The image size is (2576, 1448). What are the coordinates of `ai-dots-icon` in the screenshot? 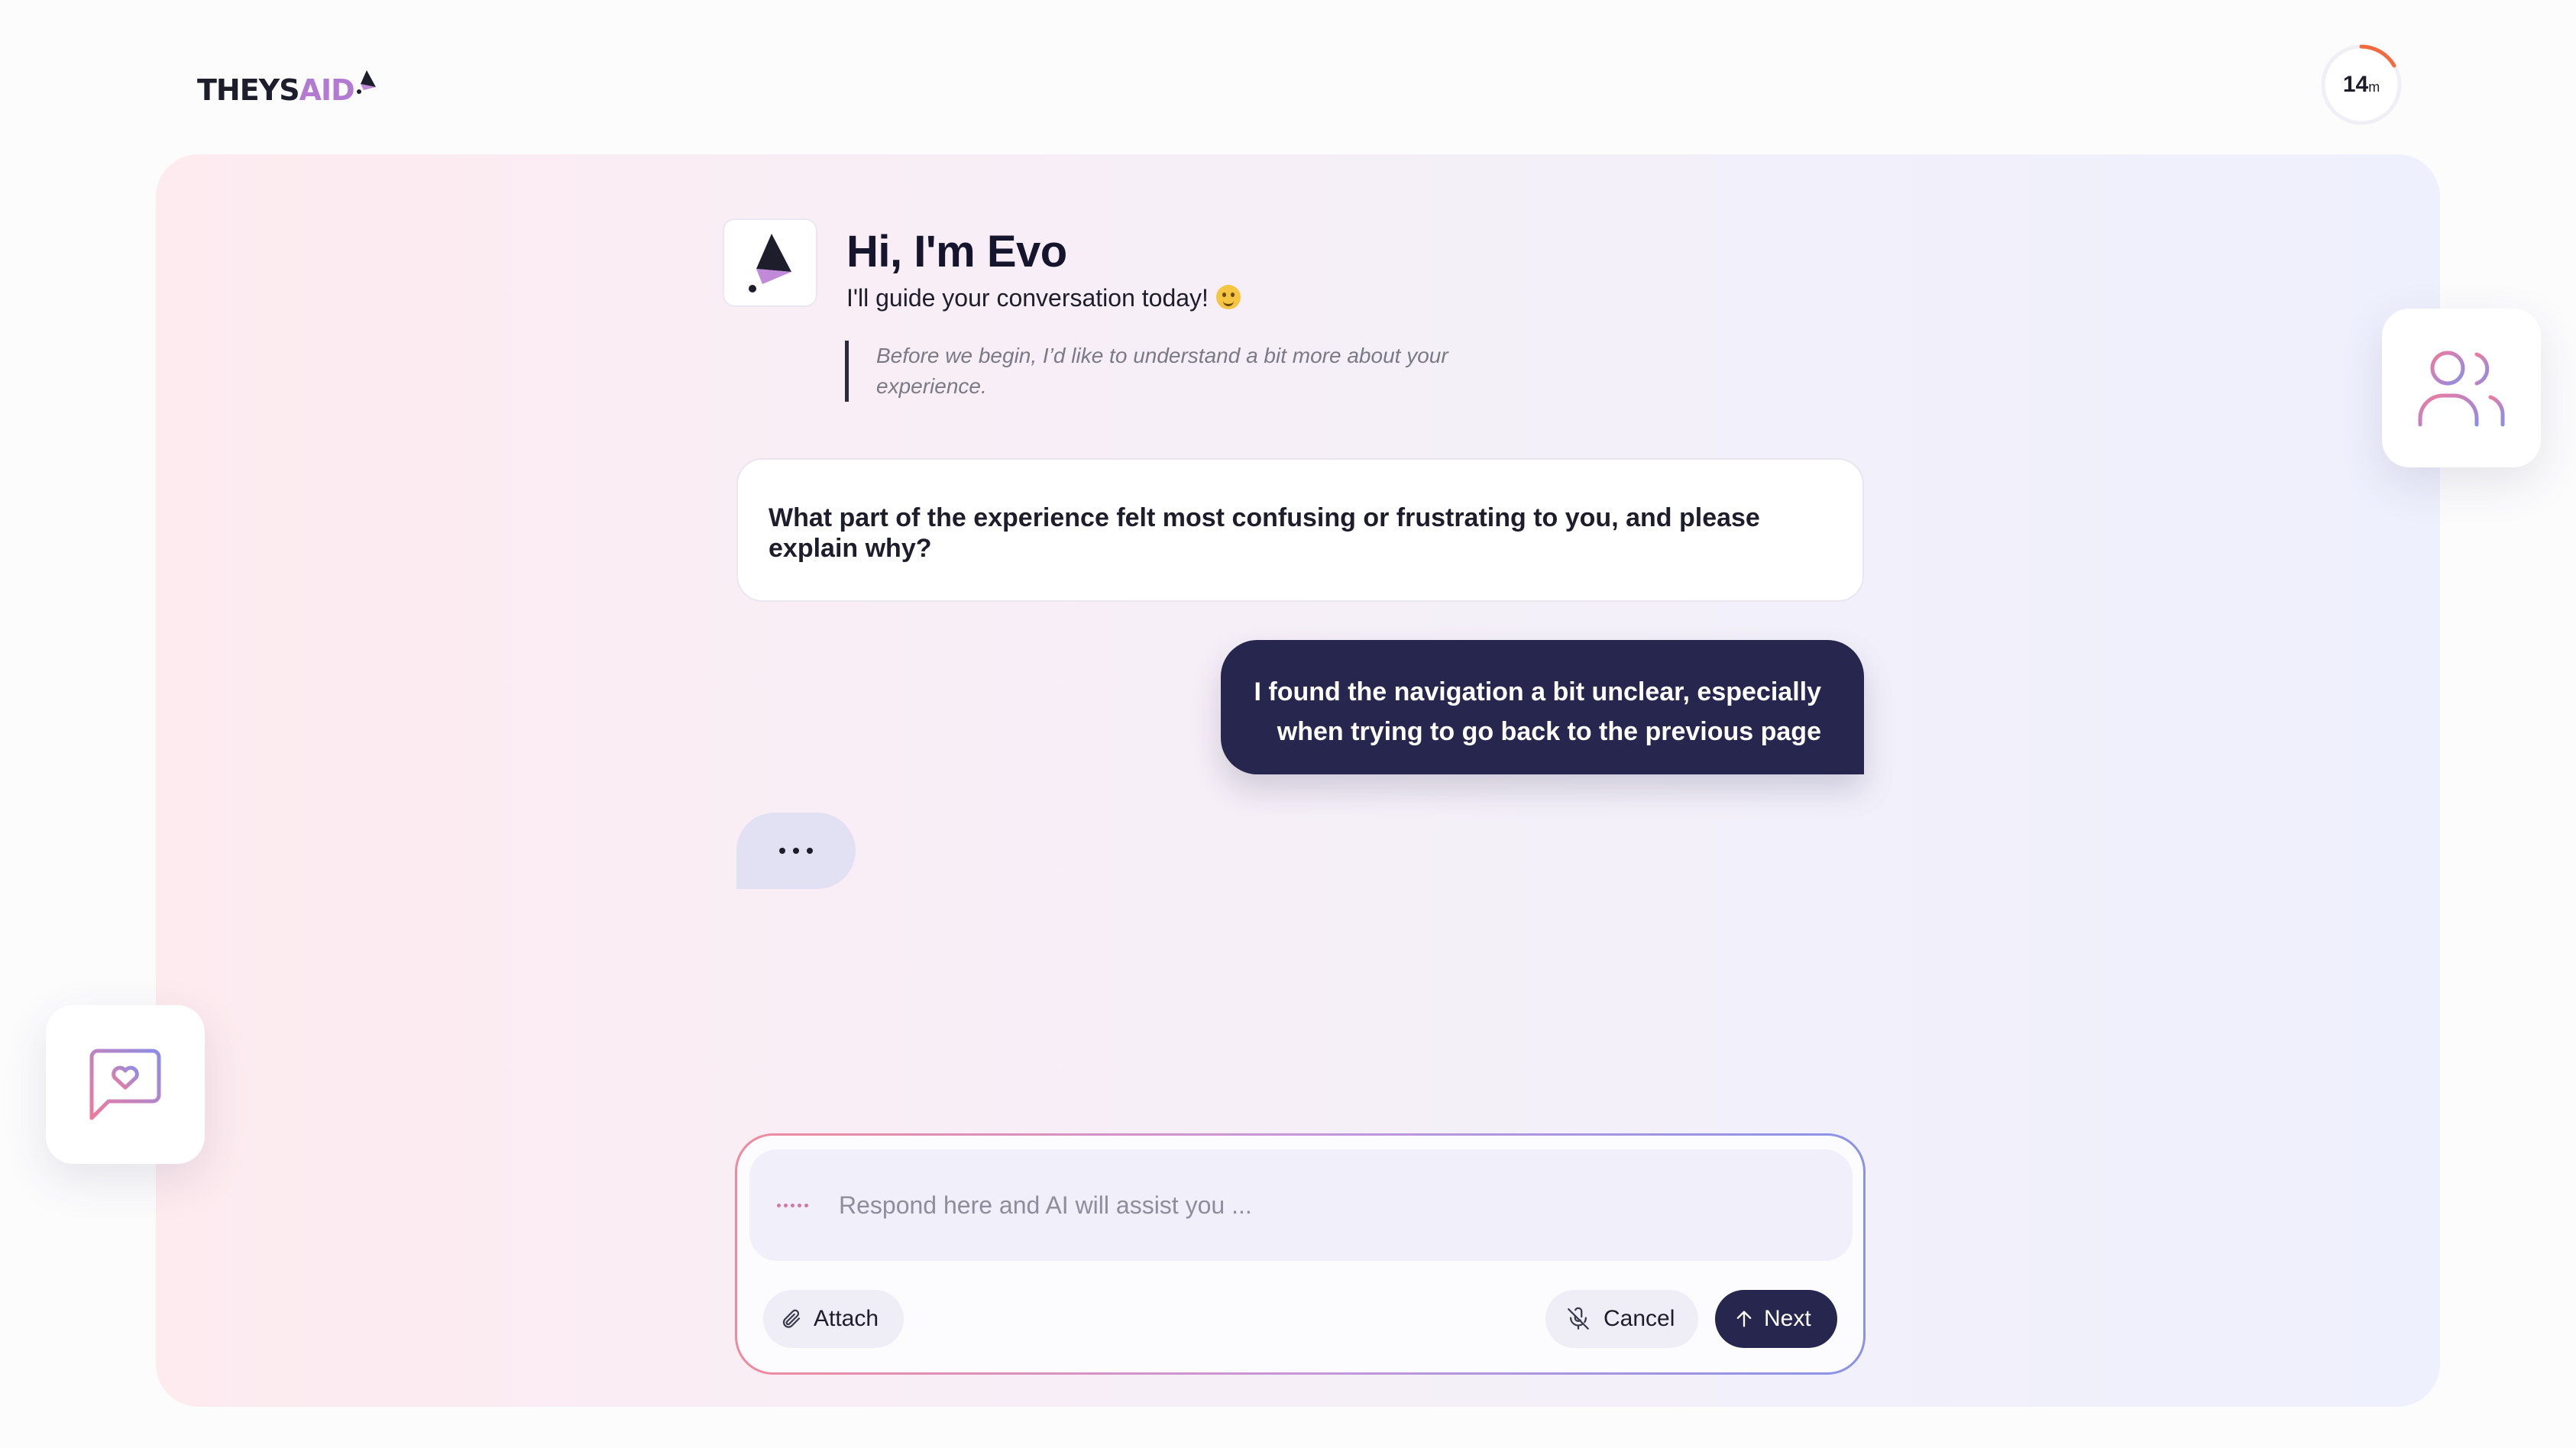 It's located at (792, 1205).